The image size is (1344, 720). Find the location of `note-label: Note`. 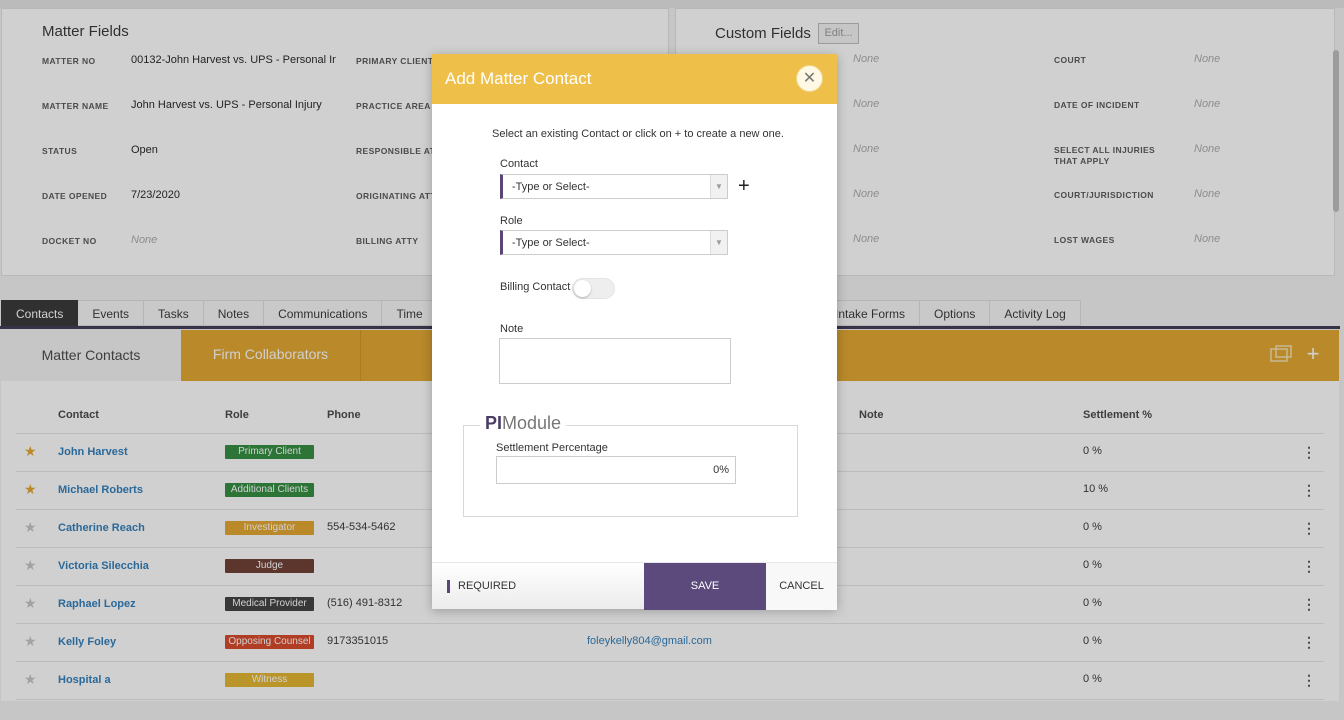

note-label: Note is located at coordinates (512, 329).